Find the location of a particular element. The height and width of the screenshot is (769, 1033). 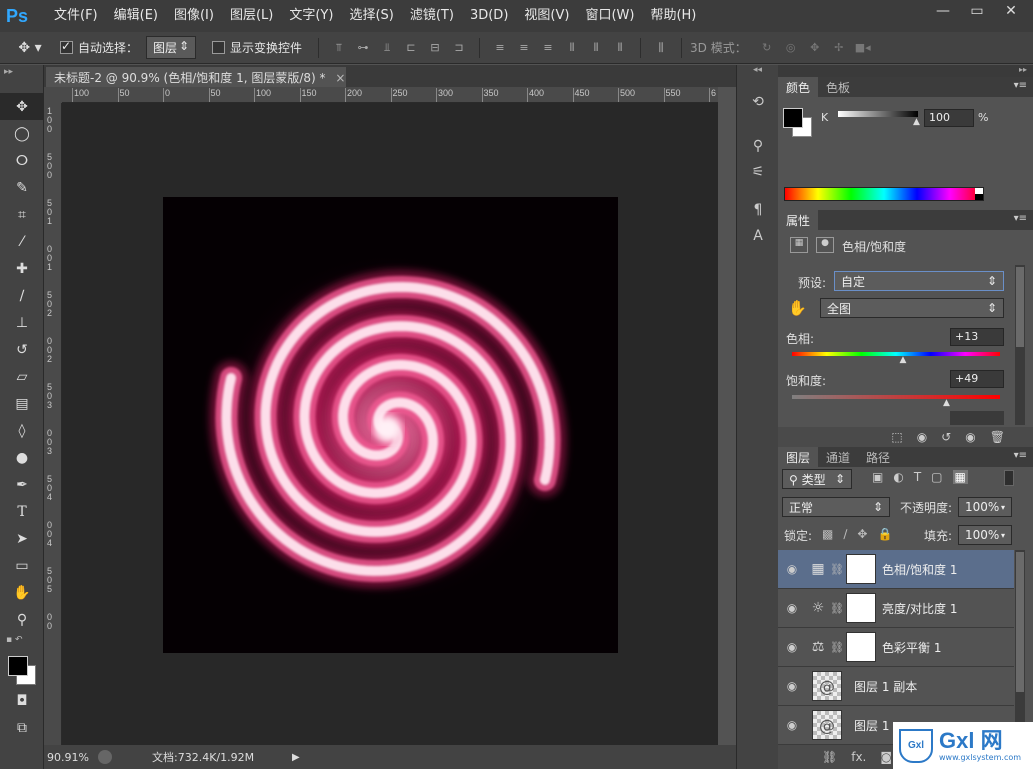

menu-3d: 3D(D) is located at coordinates (489, 16).